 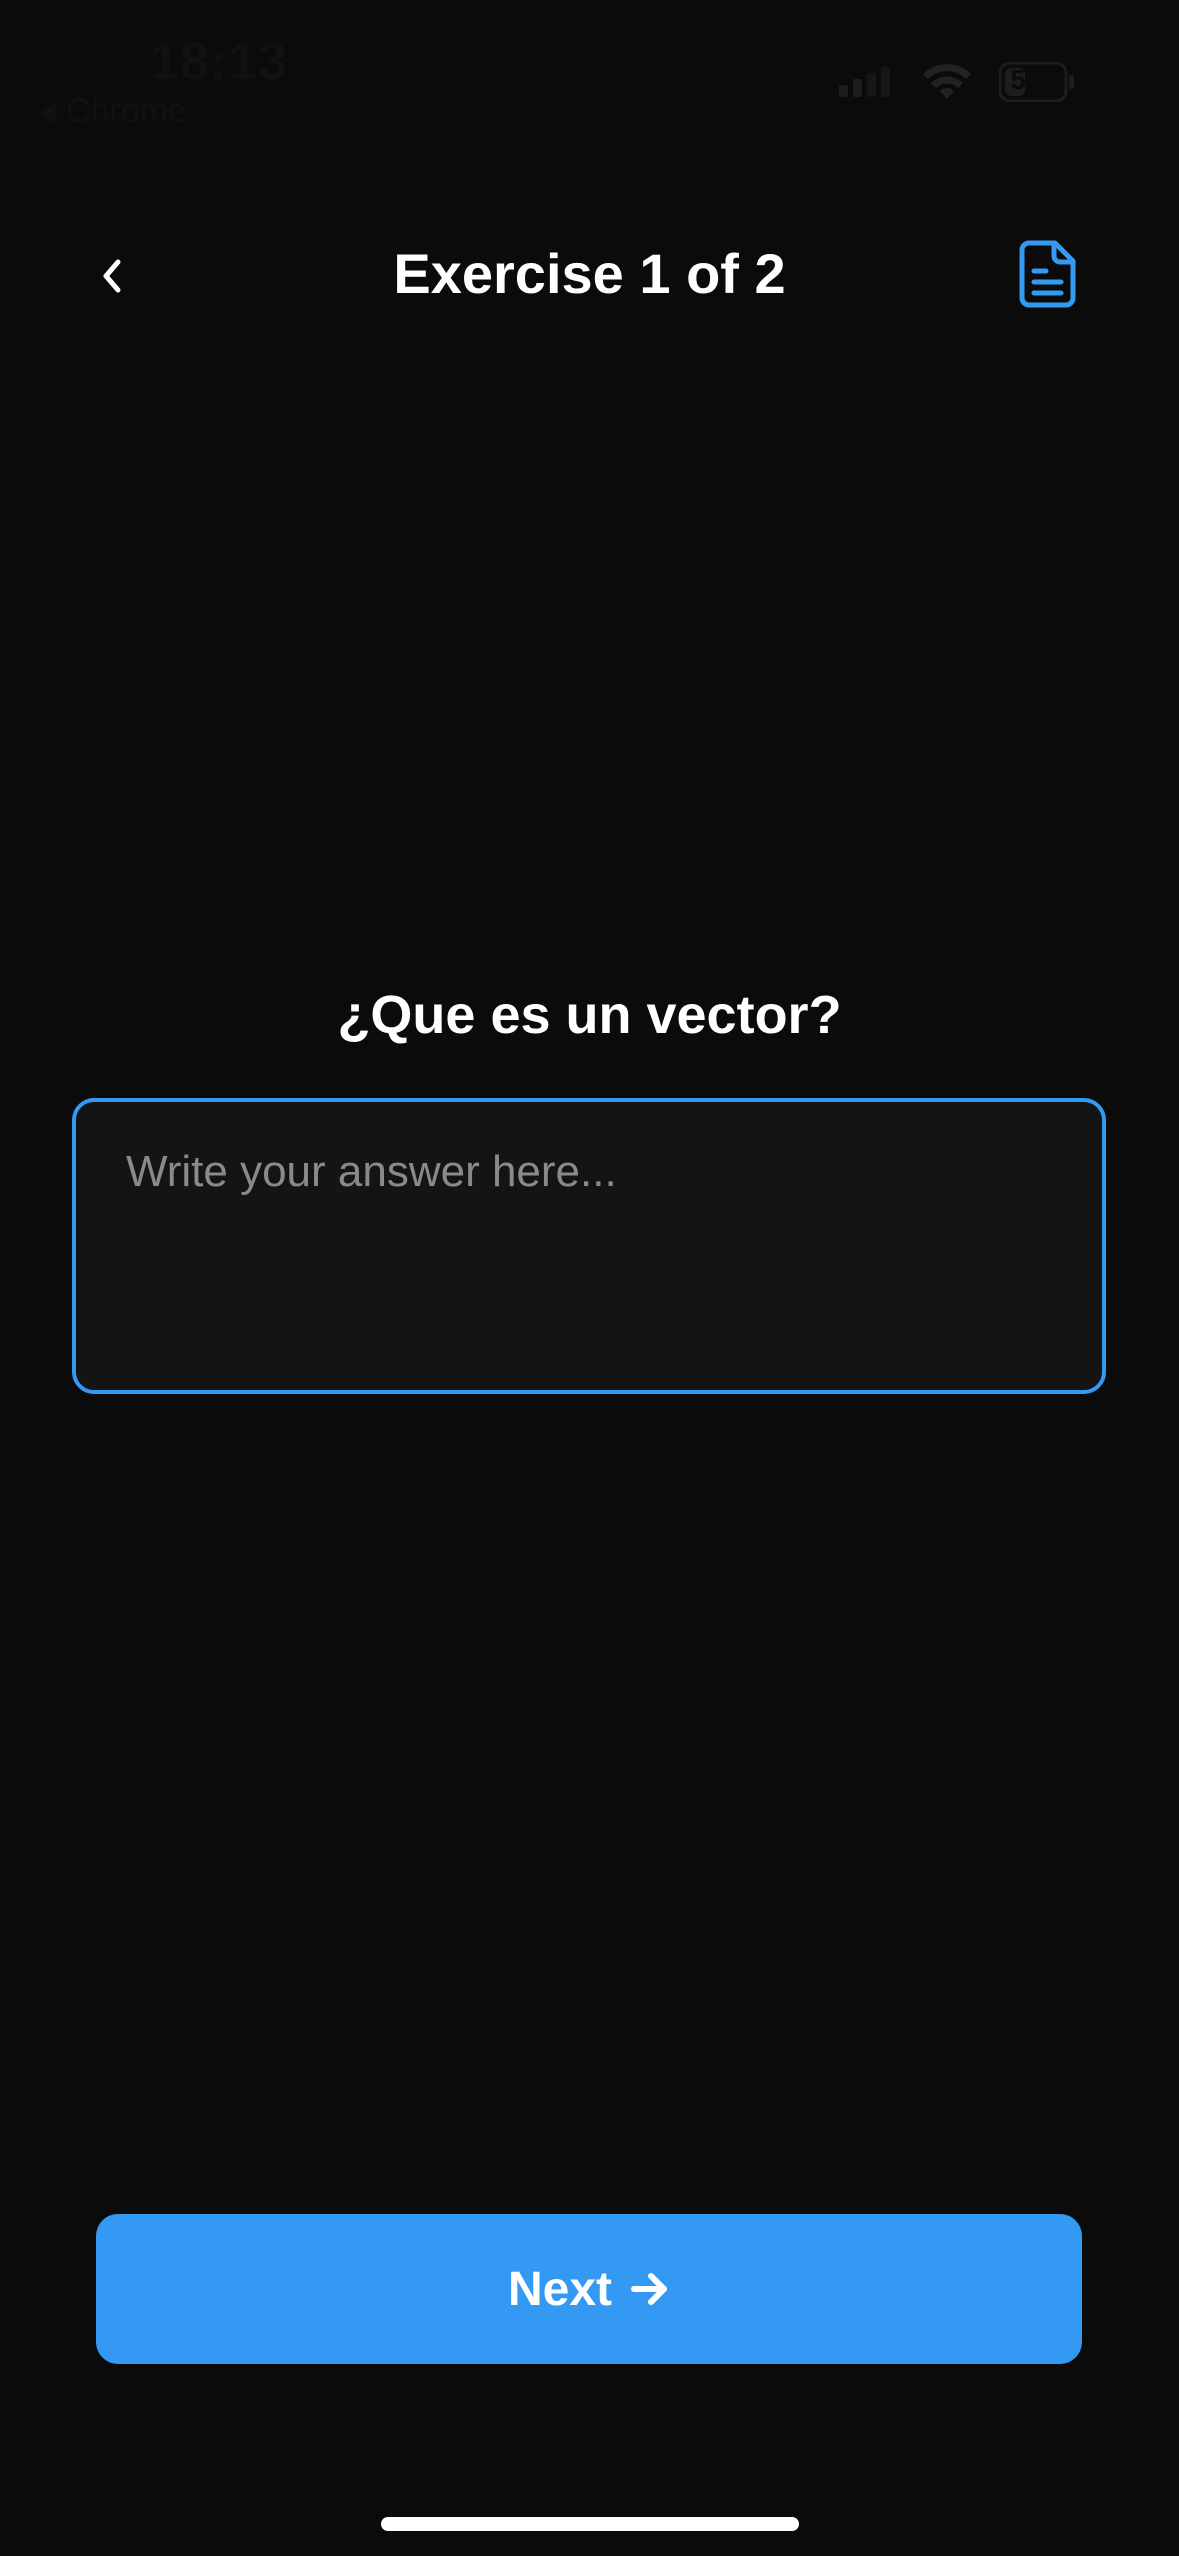 I want to click on status-icons: 5, so click(x=957, y=82).